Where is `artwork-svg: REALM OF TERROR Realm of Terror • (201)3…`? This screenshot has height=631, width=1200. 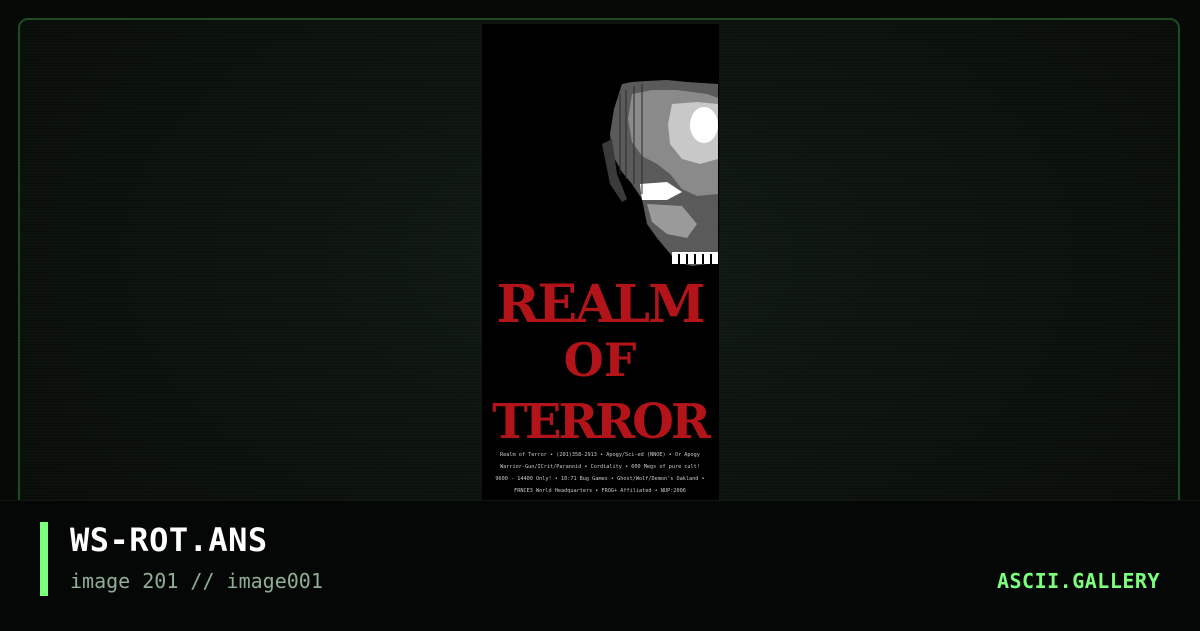 artwork-svg: REALM OF TERROR Realm of Terror • (201)3… is located at coordinates (605, 287).